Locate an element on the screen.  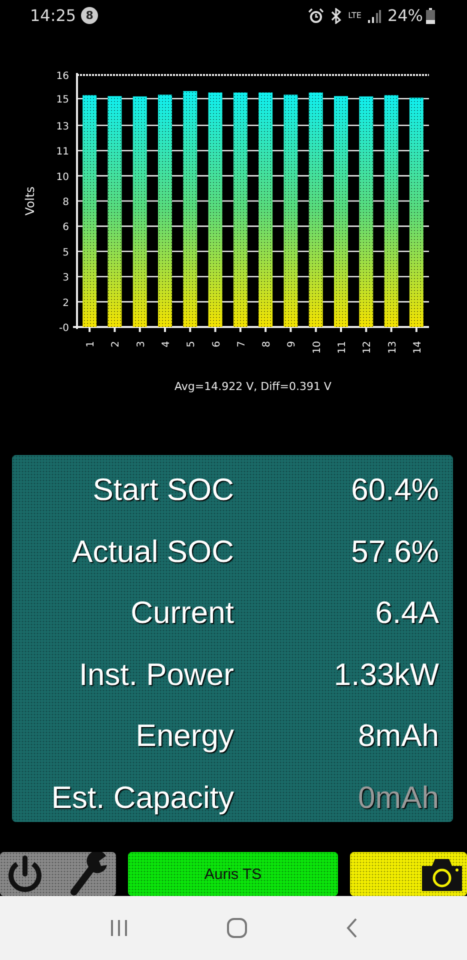
camera-icon is located at coordinates (442, 874).